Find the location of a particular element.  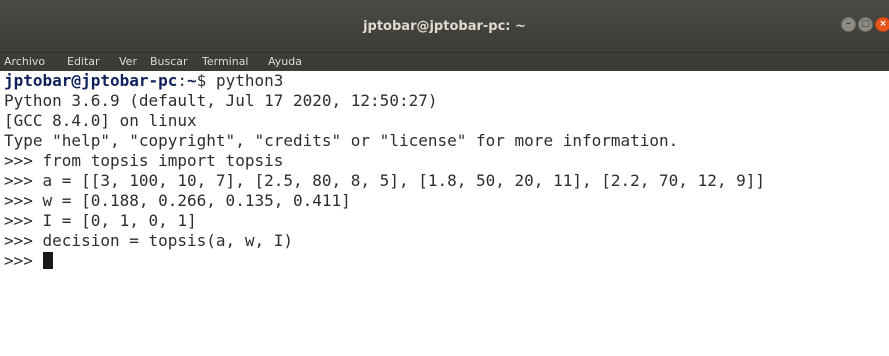

maximize-button: □ is located at coordinates (865, 24).